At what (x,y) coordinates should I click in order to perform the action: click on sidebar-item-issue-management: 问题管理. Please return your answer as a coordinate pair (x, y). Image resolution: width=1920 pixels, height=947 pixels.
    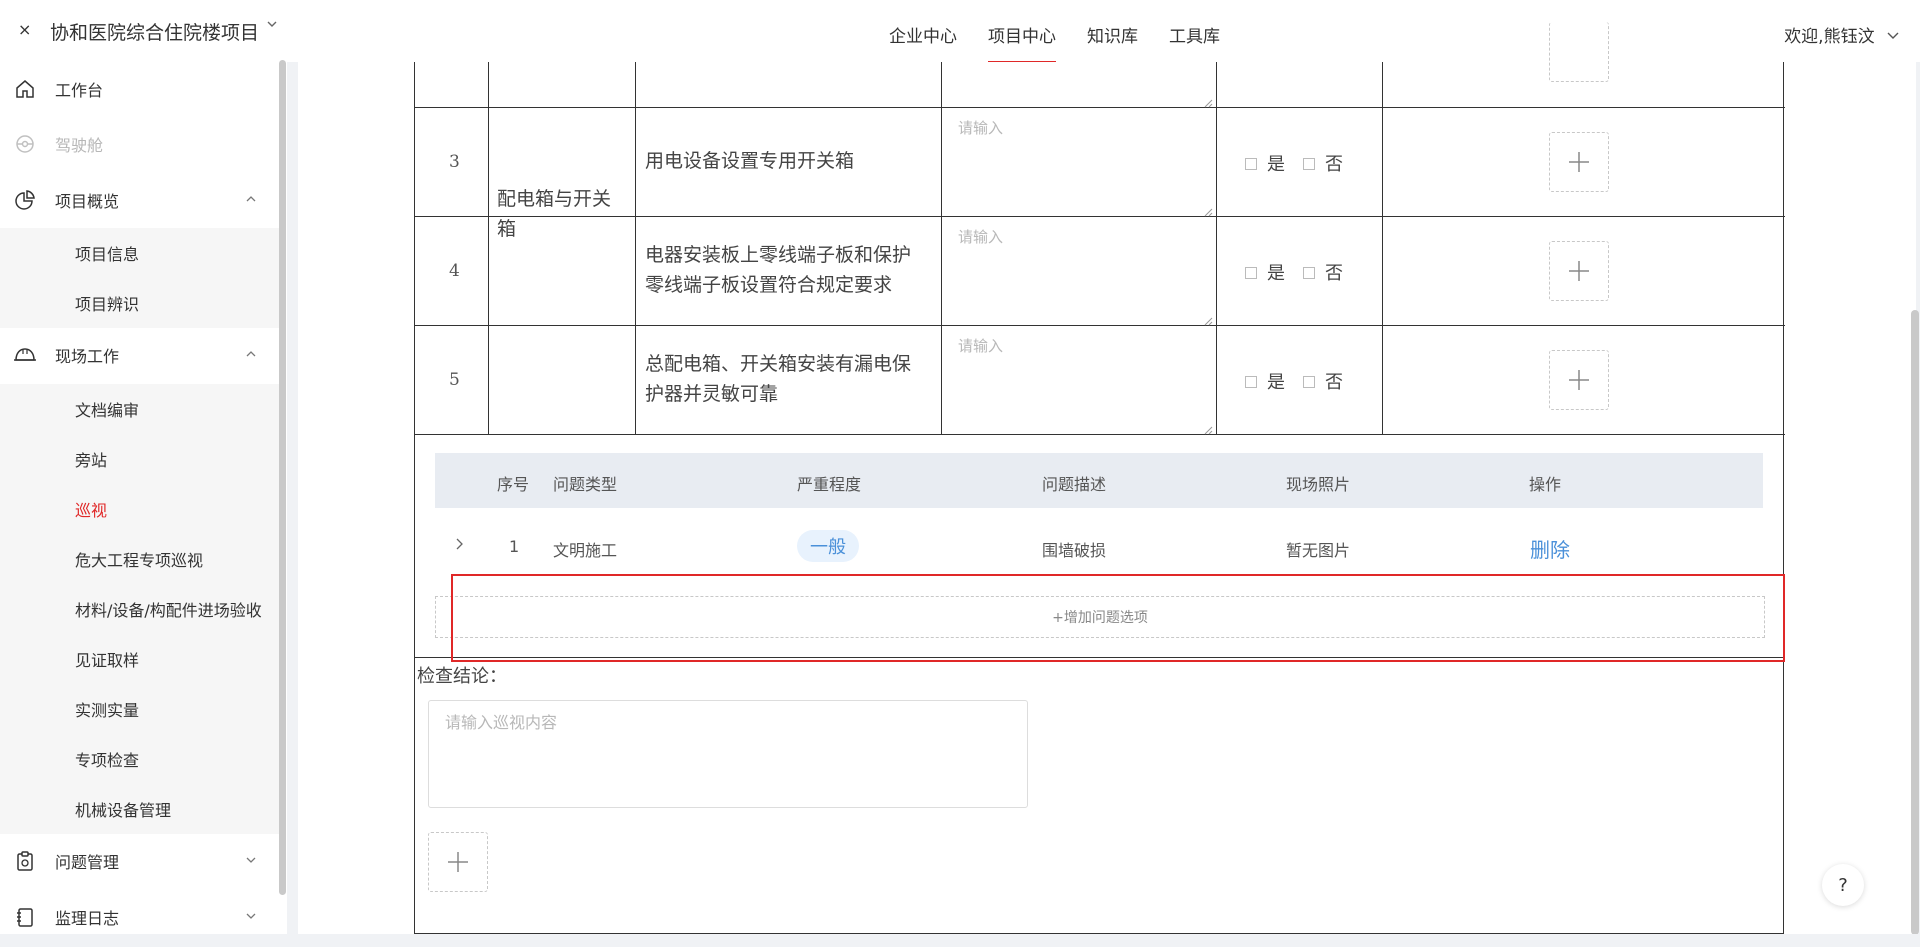
    Looking at the image, I should click on (139, 861).